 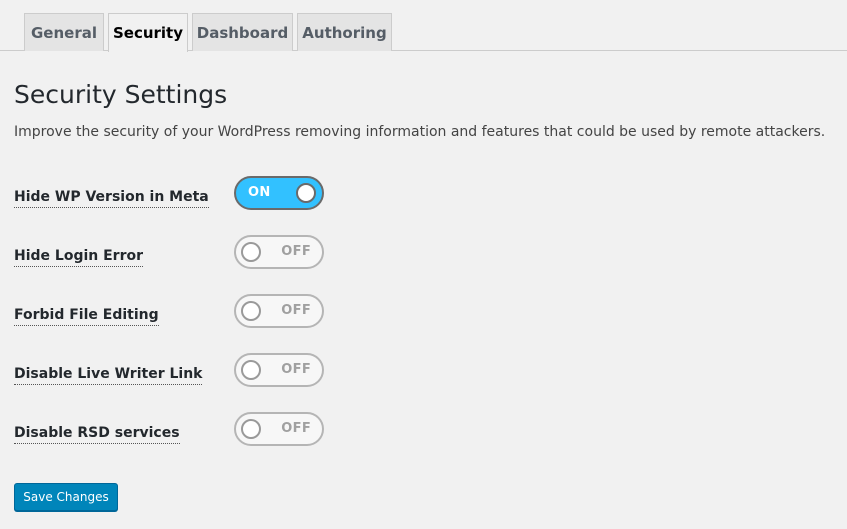 What do you see at coordinates (242, 32) in the screenshot?
I see `tab-dashboard: Dashboard` at bounding box center [242, 32].